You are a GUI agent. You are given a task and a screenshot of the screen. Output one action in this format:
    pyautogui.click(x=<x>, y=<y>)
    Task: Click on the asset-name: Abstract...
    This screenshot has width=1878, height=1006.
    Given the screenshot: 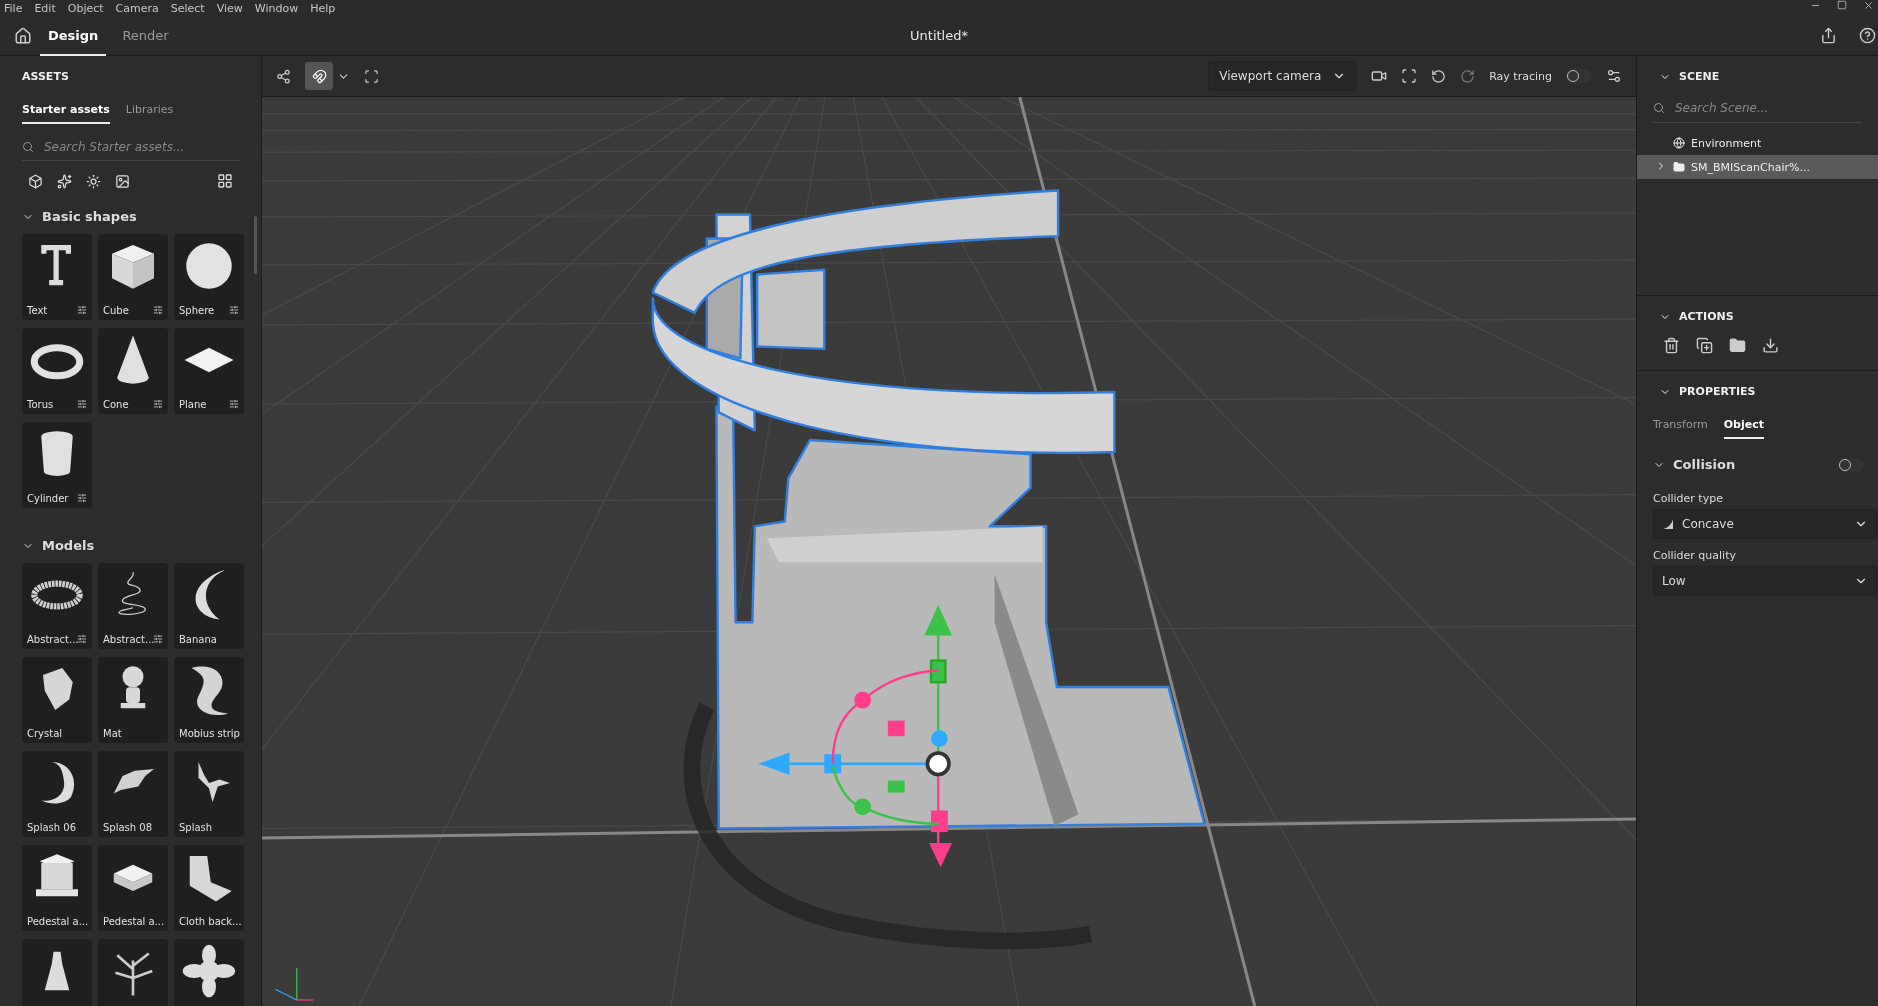 What is the action you would take?
    pyautogui.click(x=129, y=639)
    